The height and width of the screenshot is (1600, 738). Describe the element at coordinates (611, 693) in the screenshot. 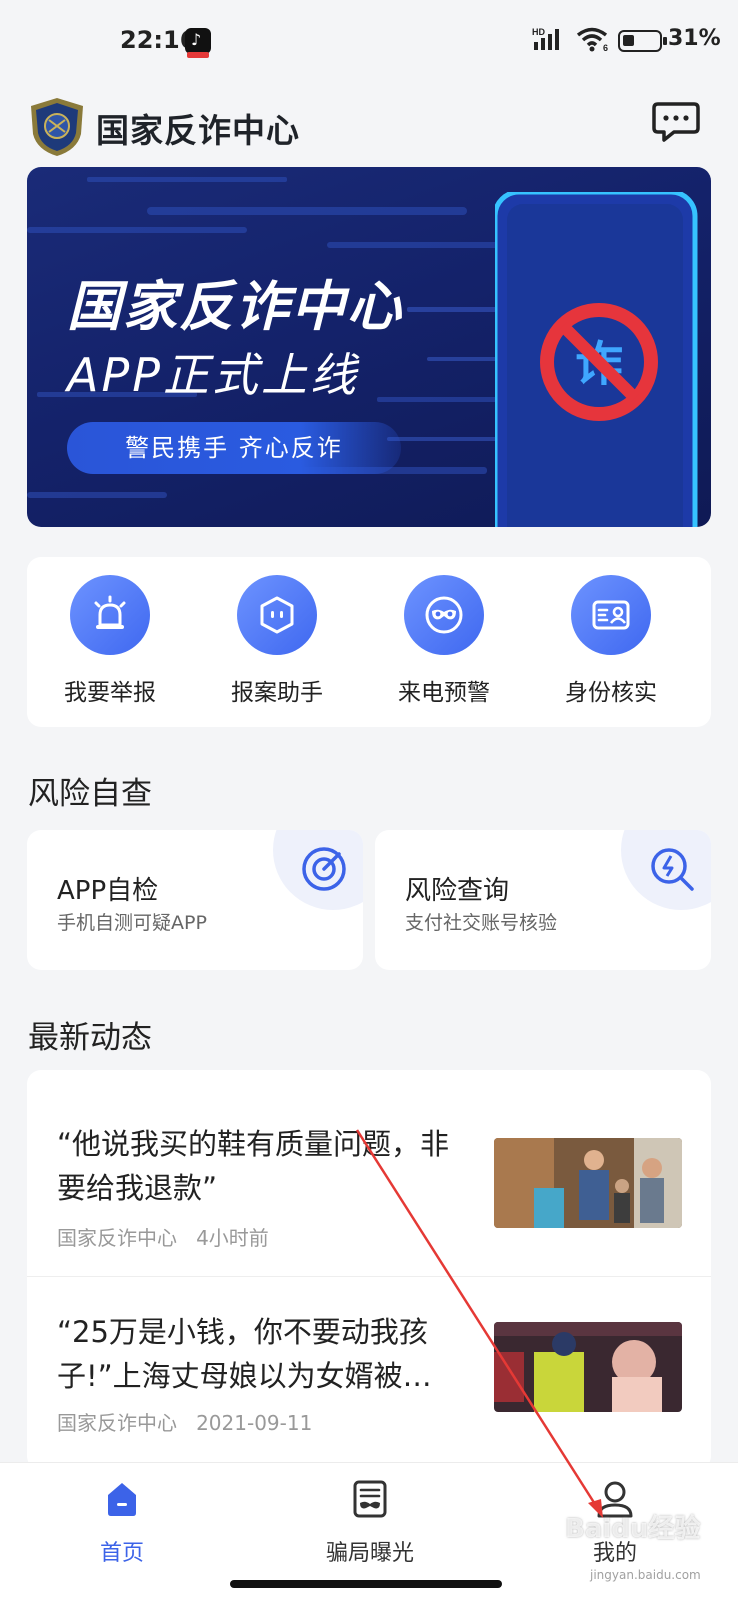

I see `action-label: 身份核实` at that location.